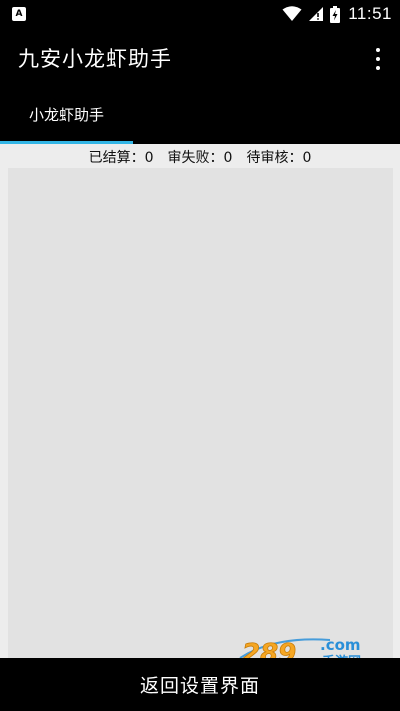 The image size is (400, 711). I want to click on tab-crayfish-helper: 小龙虾助手, so click(66, 116).